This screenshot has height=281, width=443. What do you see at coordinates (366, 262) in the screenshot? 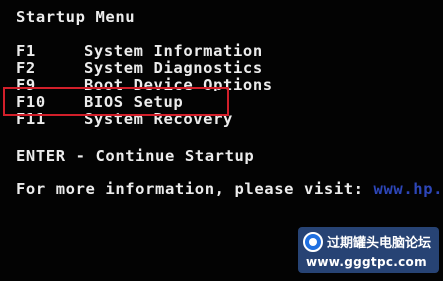
I see `watermark-url: www.gggtpc.com` at bounding box center [366, 262].